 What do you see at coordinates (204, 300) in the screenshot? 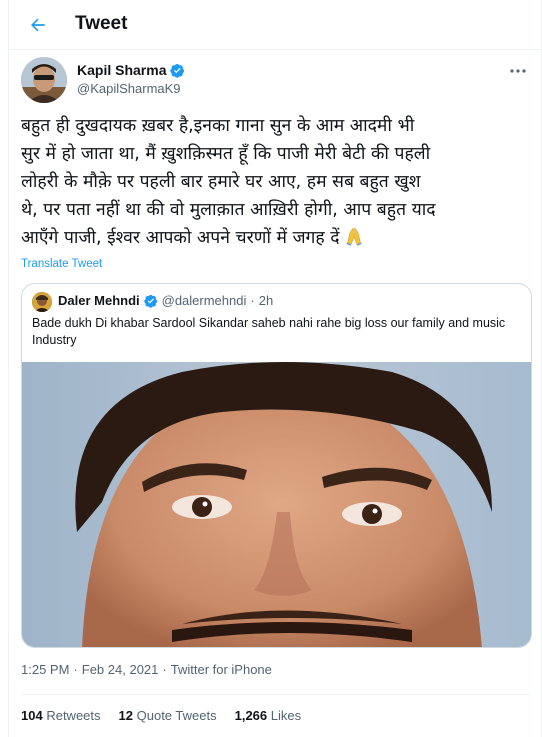
I see `quoted-author-handle: @dalermehndi` at bounding box center [204, 300].